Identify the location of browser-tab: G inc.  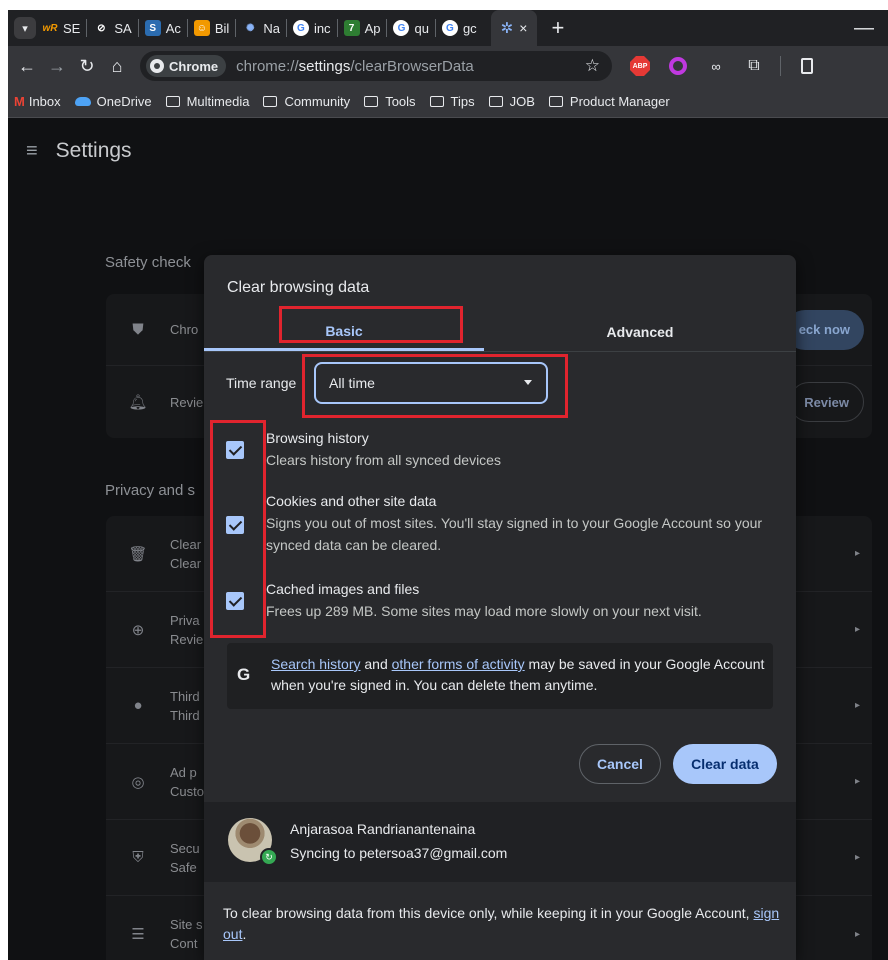
(312, 28).